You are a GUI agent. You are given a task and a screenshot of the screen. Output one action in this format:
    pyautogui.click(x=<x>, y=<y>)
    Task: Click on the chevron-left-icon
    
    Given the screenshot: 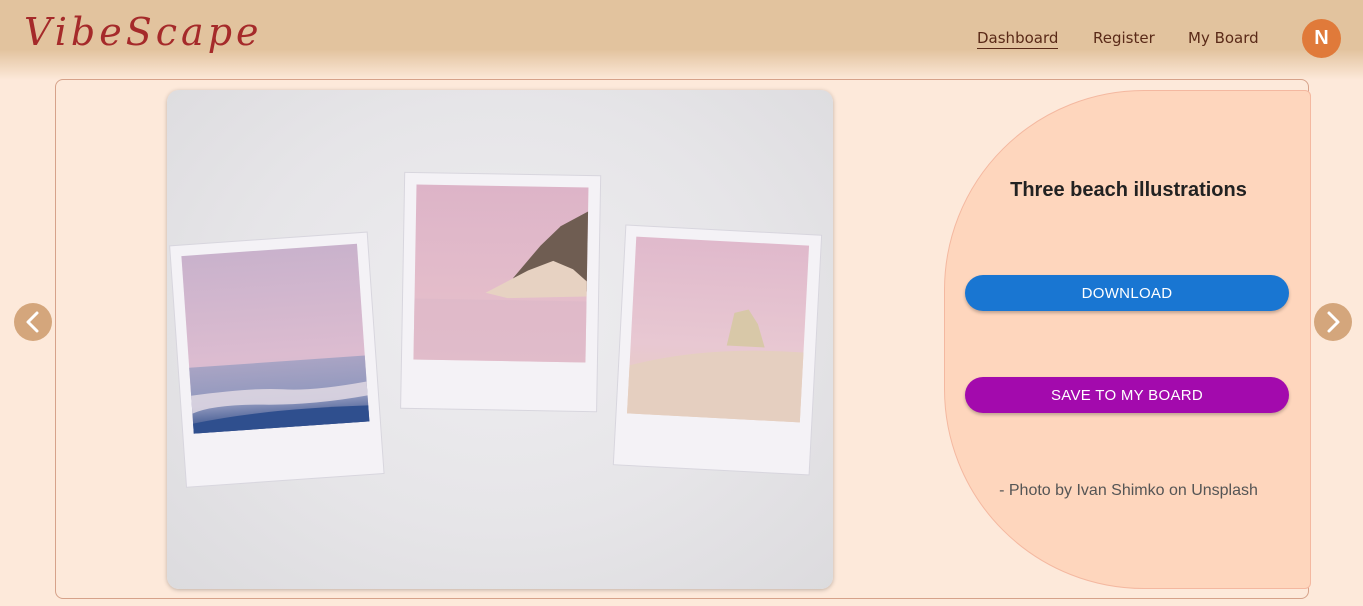 What is the action you would take?
    pyautogui.click(x=32, y=322)
    